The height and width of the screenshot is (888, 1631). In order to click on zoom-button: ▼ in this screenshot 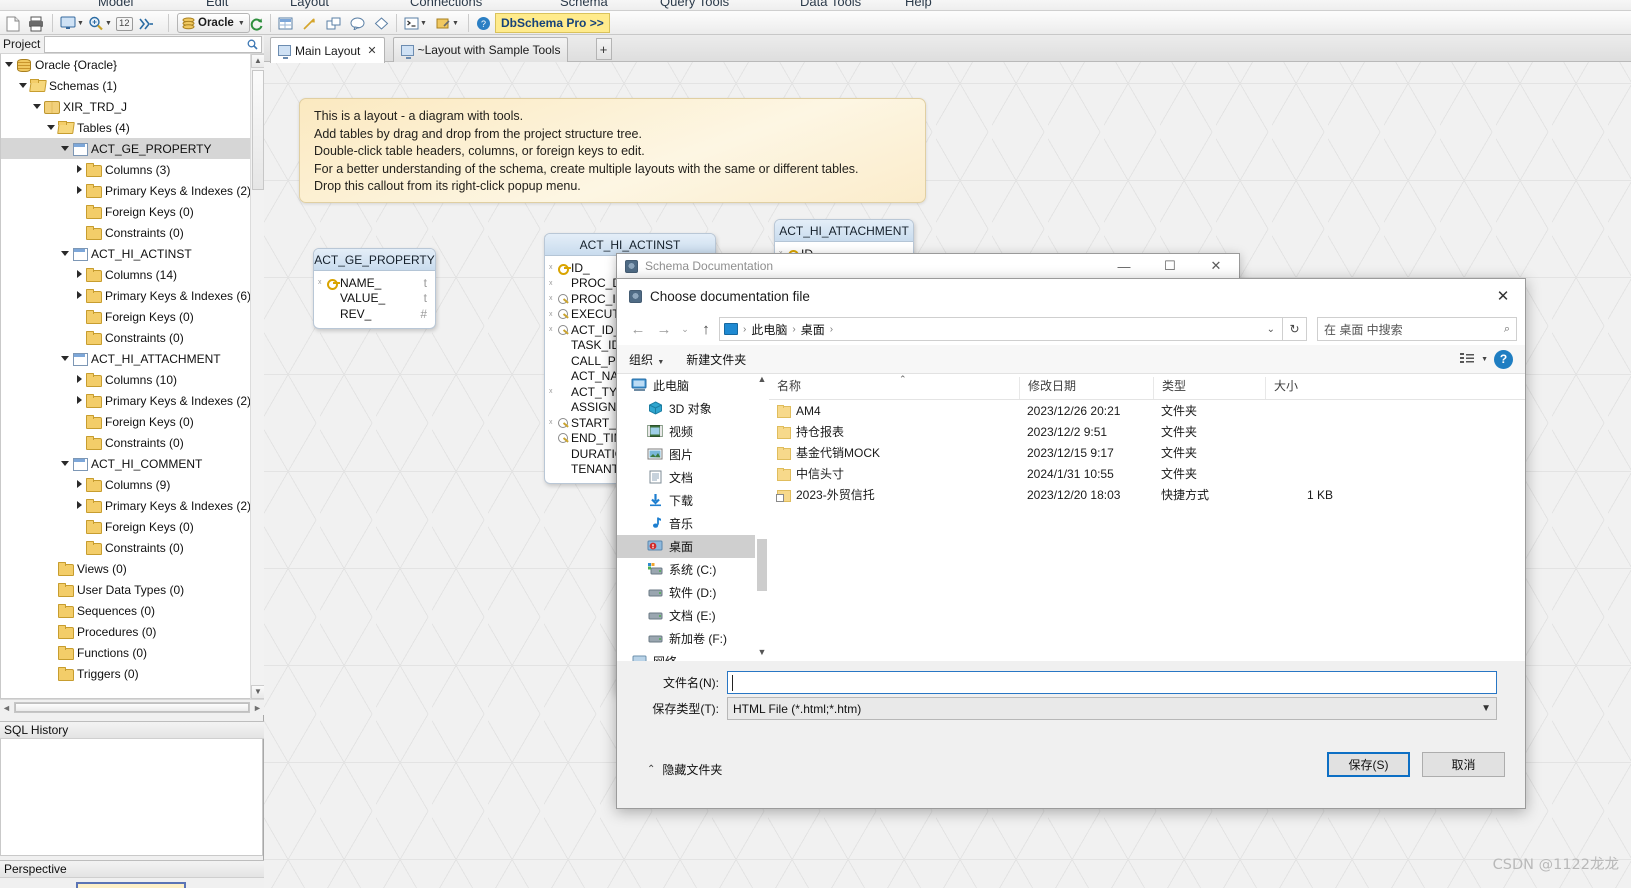, I will do `click(100, 23)`.